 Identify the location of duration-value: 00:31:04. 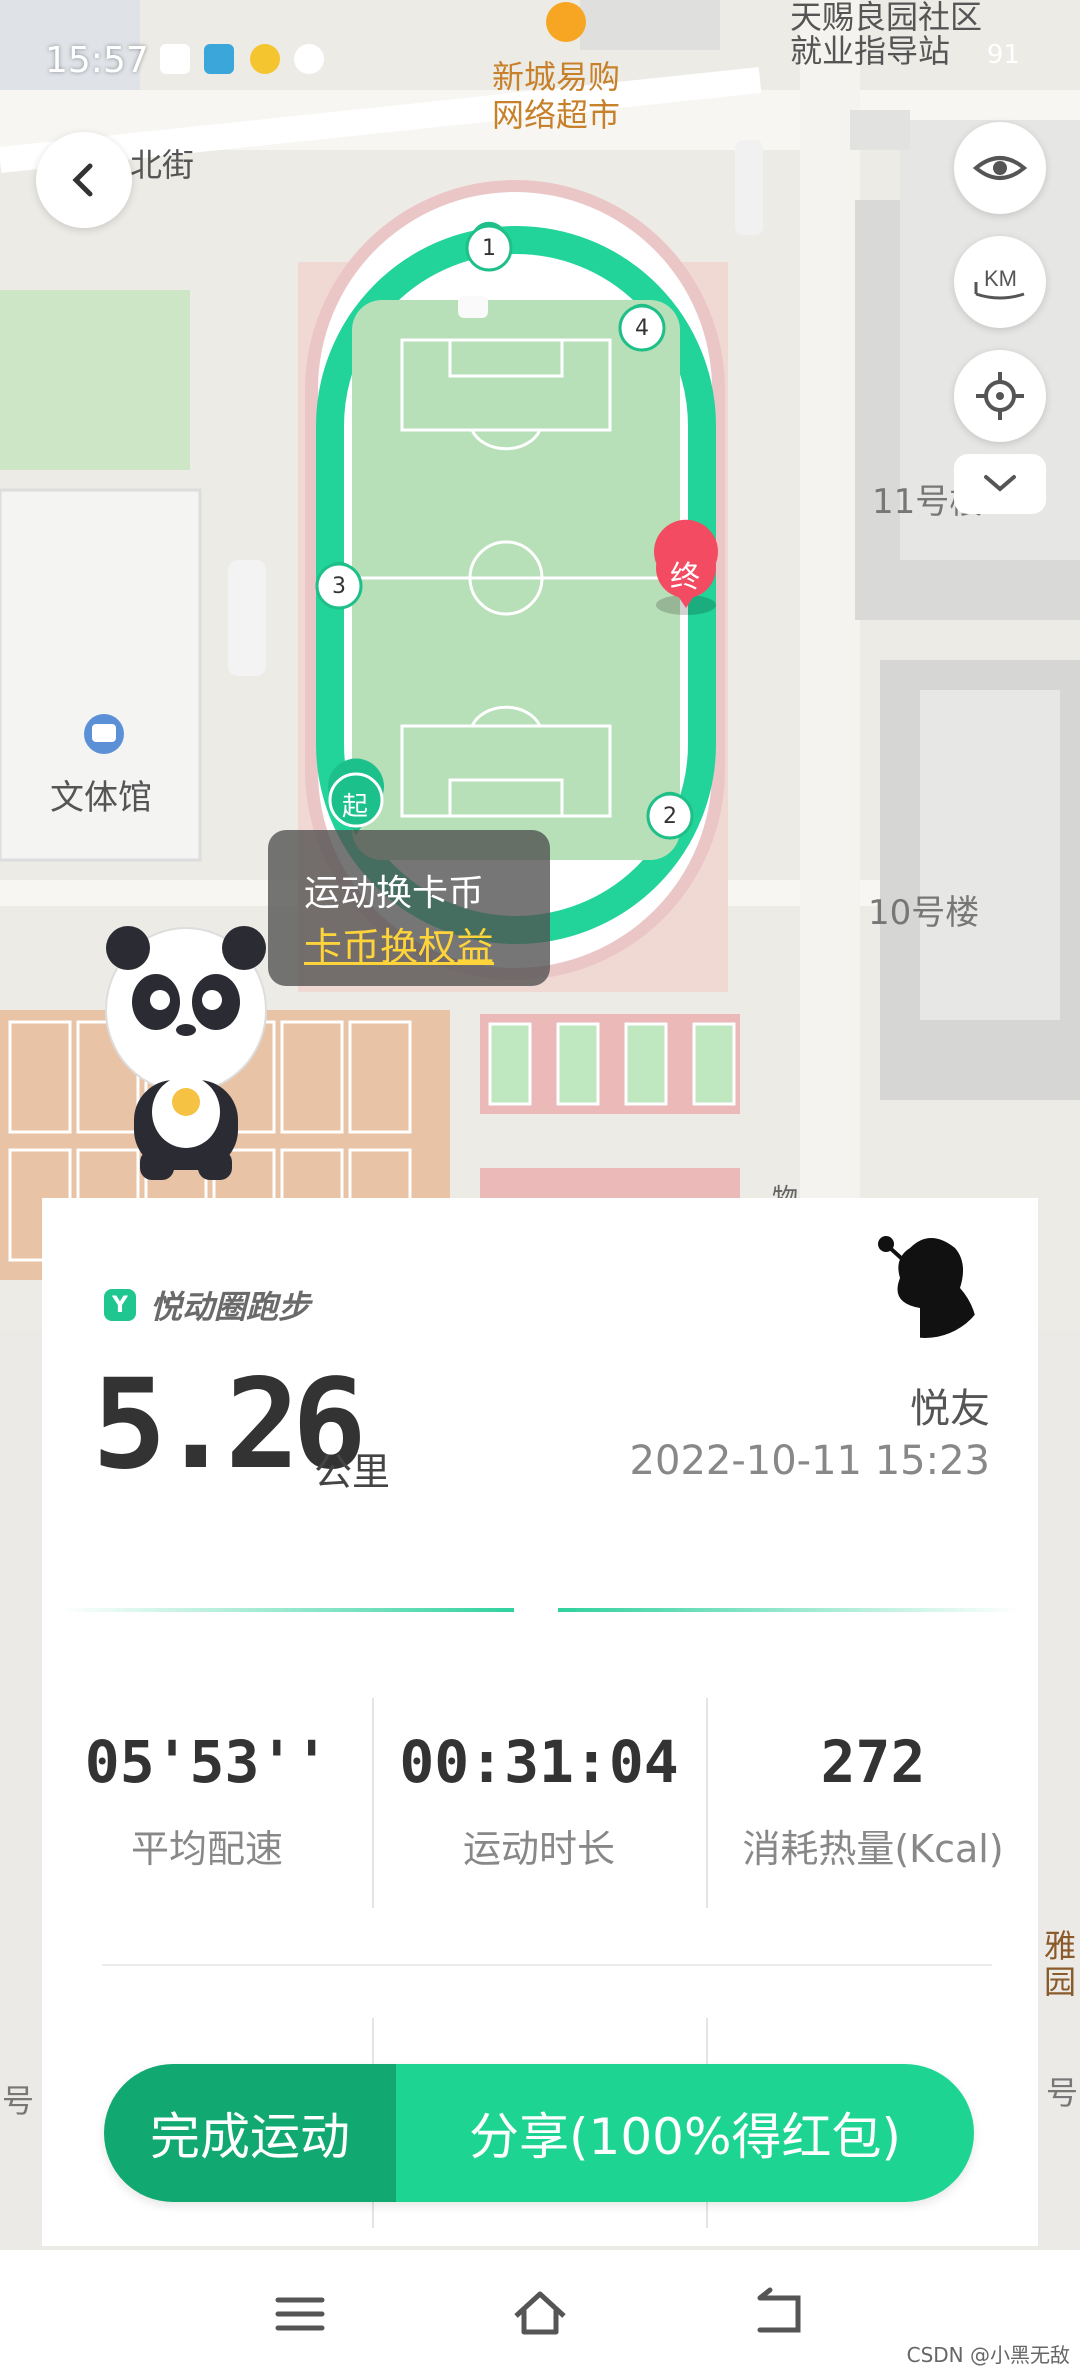
(539, 1762).